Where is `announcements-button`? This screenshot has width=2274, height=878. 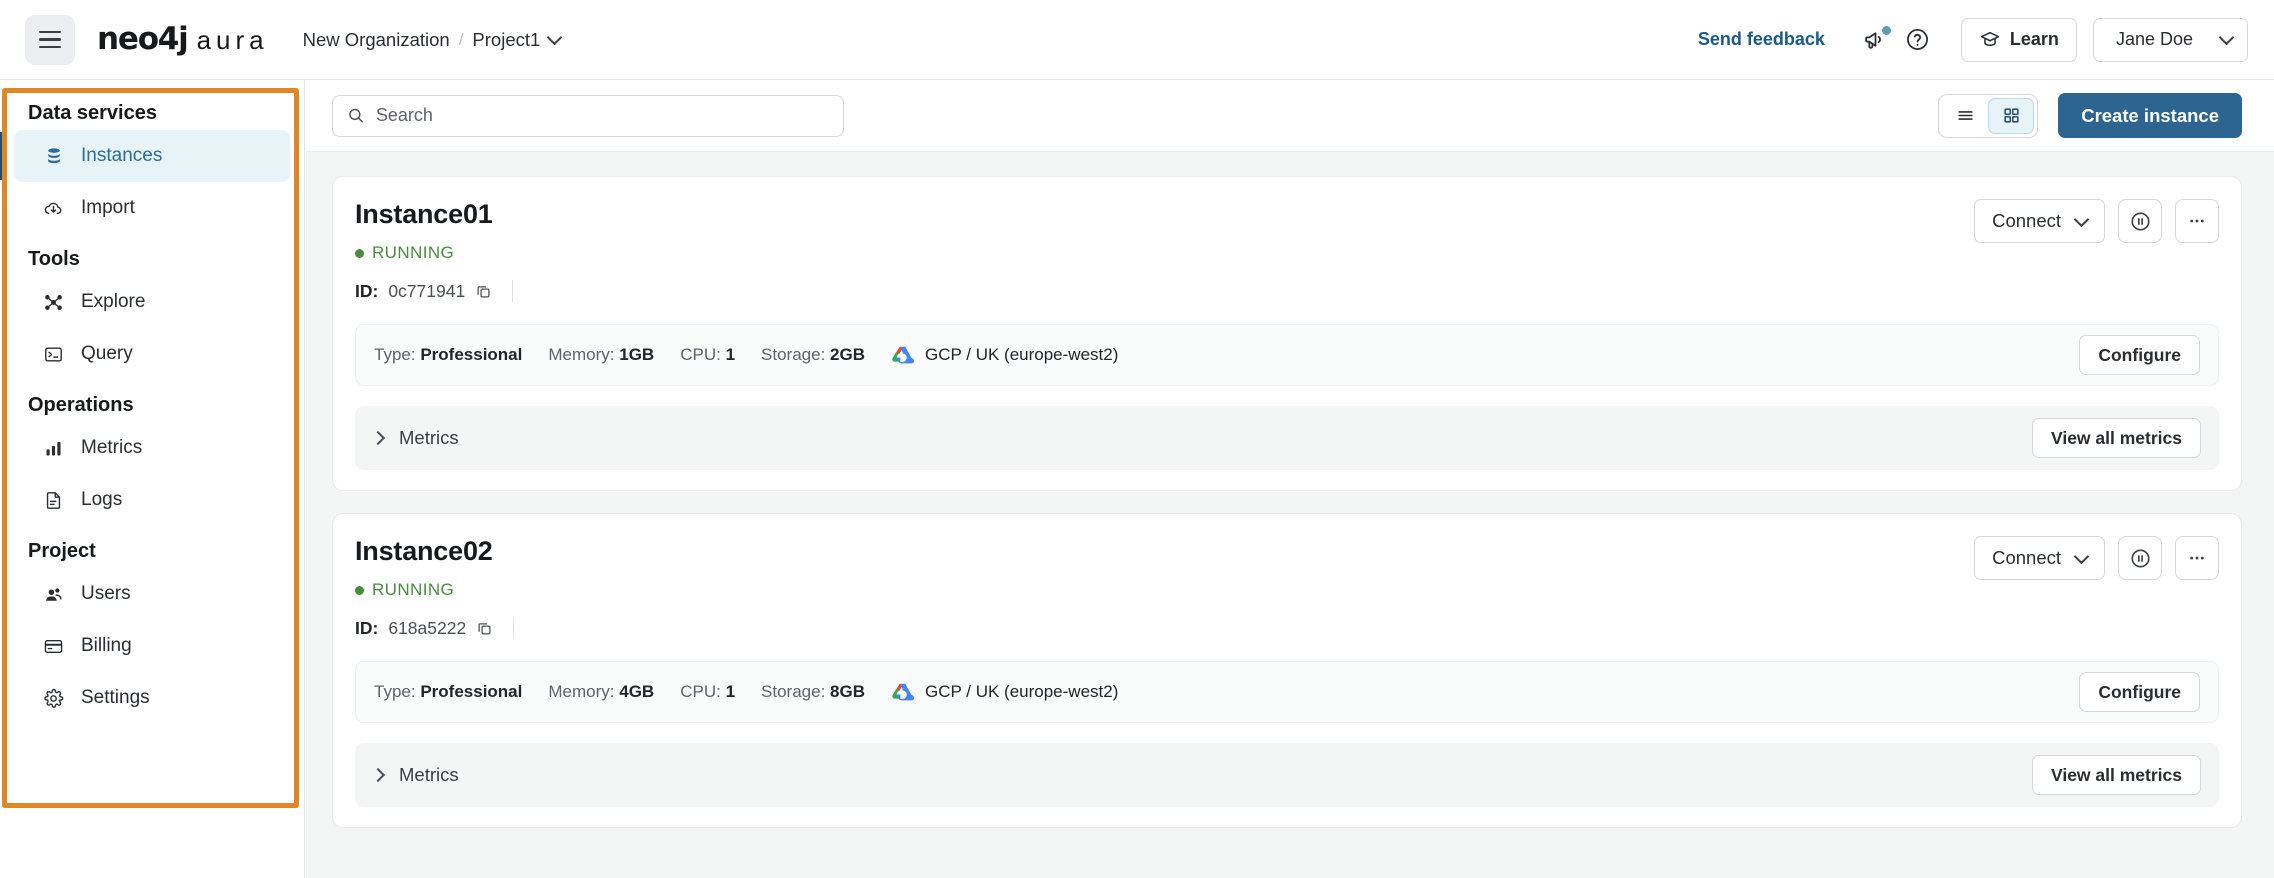
announcements-button is located at coordinates (1876, 40).